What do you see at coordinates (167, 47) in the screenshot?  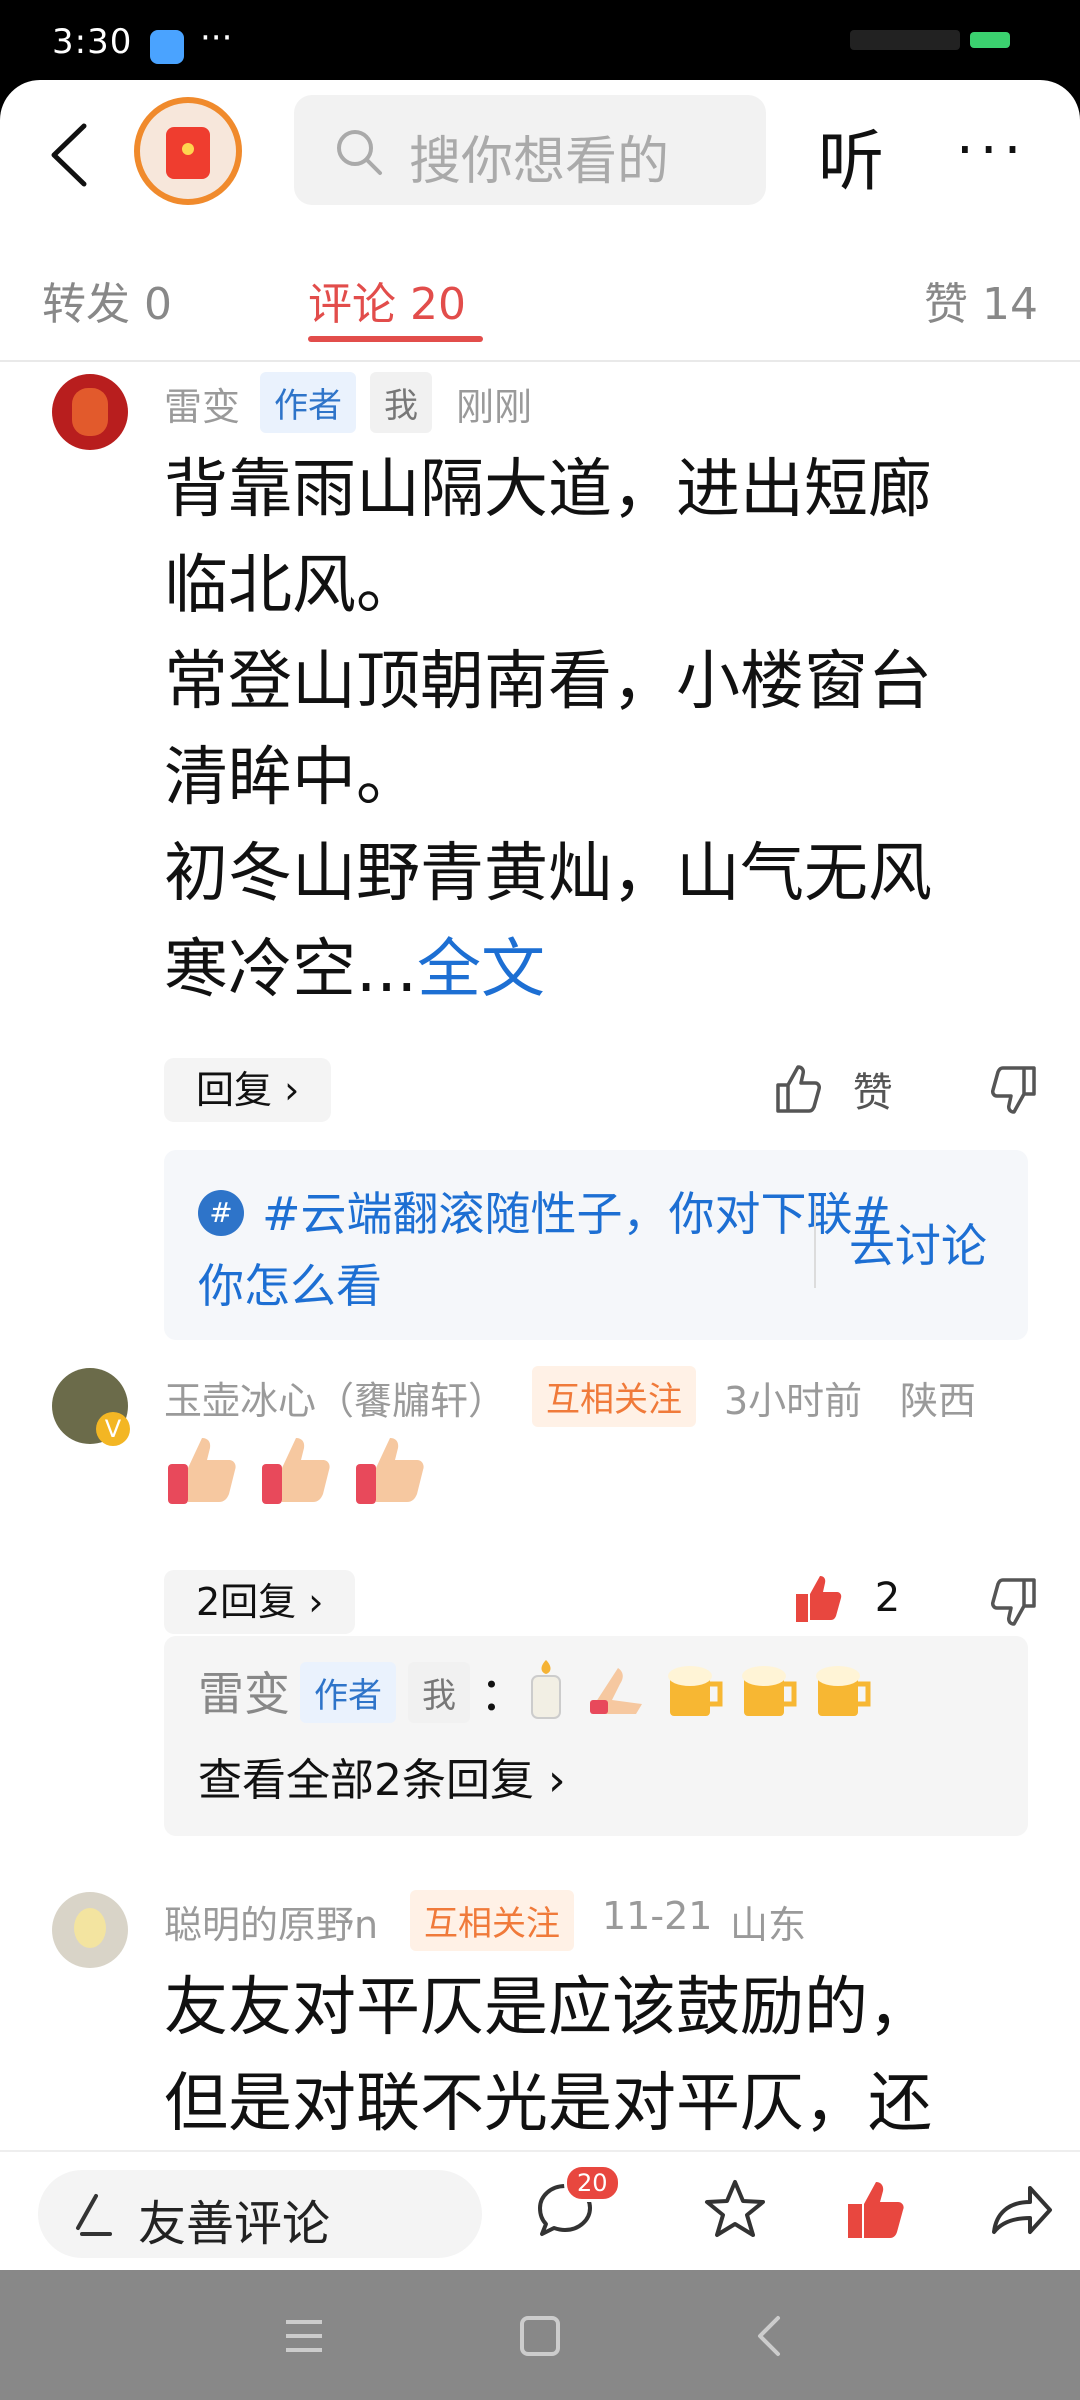 I see `weibo-notification-icon` at bounding box center [167, 47].